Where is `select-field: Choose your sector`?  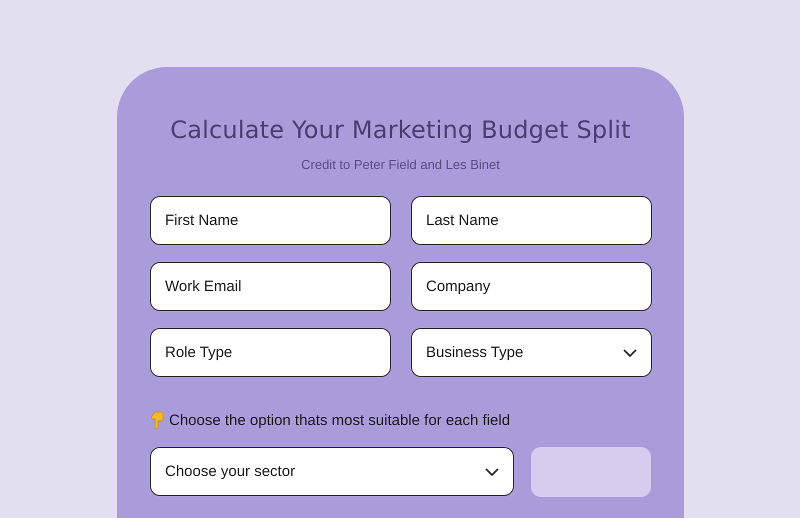 select-field: Choose your sector is located at coordinates (332, 471).